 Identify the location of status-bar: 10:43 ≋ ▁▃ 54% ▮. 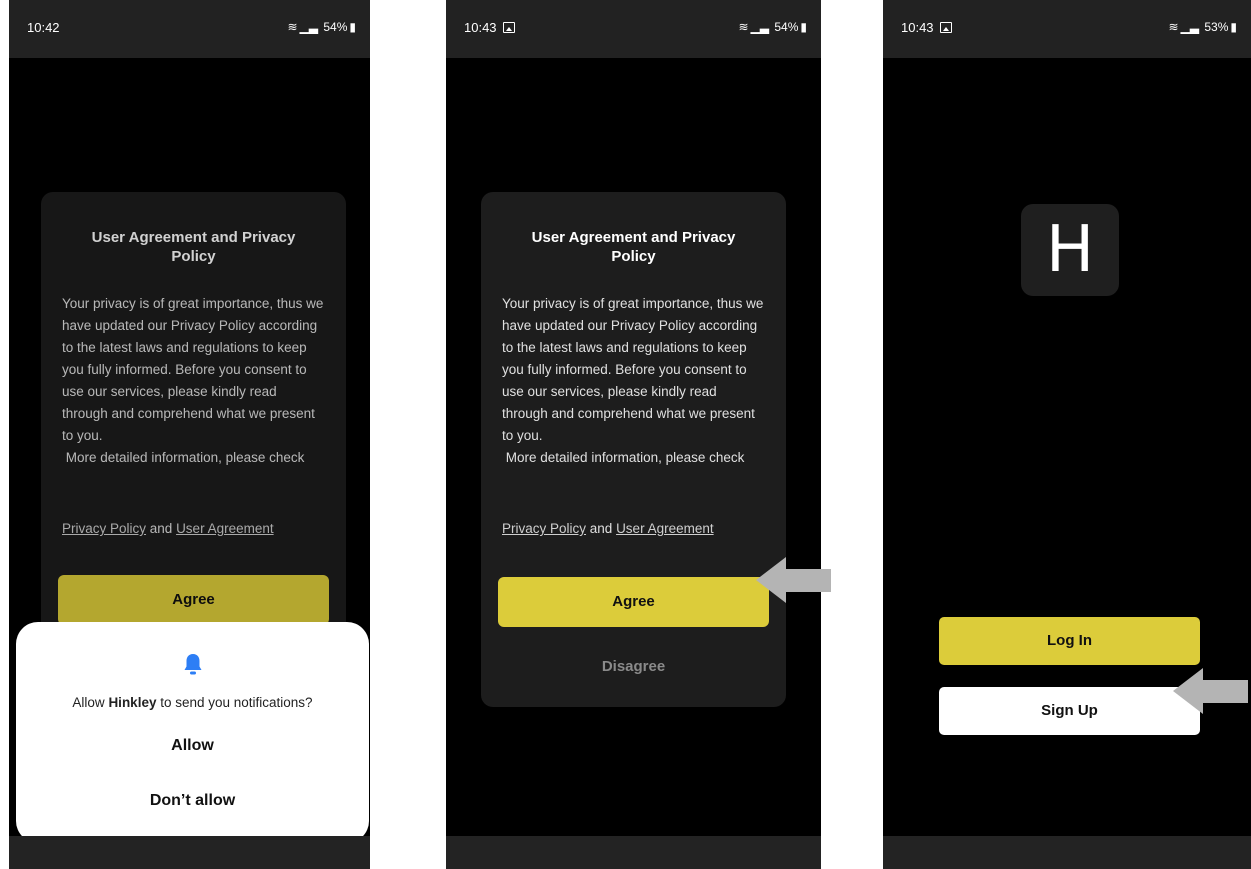
(633, 29).